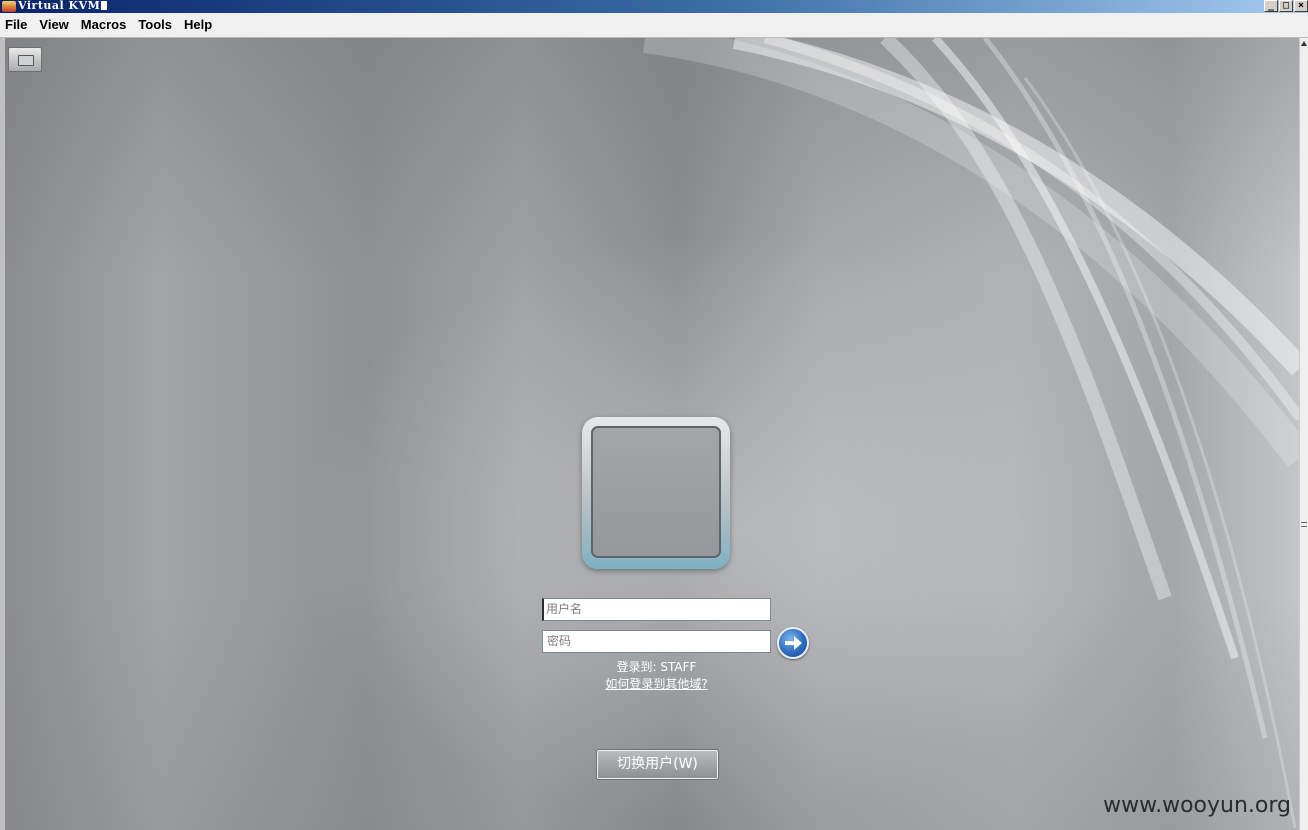 The width and height of the screenshot is (1308, 830). Describe the element at coordinates (1271, 6) in the screenshot. I see `minimize-button: _` at that location.